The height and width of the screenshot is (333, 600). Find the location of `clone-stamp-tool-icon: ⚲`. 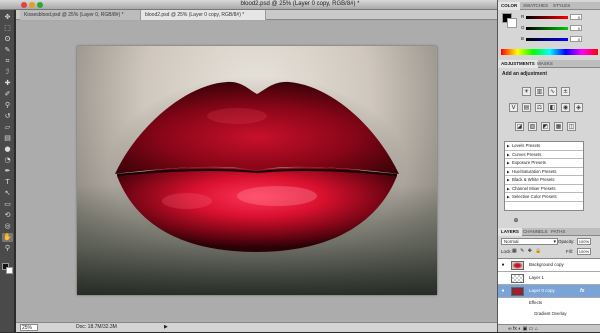

clone-stamp-tool-icon: ⚲ is located at coordinates (7, 105).